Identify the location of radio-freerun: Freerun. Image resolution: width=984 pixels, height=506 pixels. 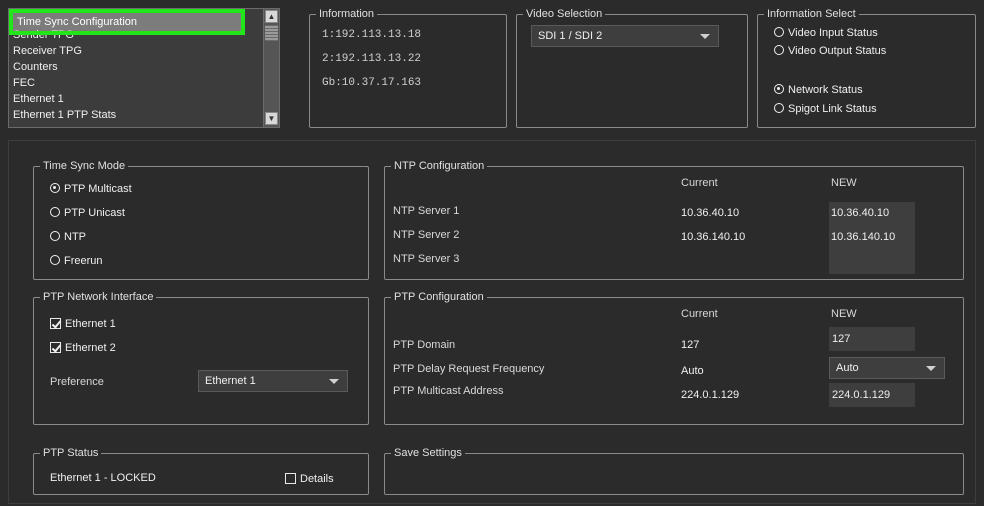
(76, 261).